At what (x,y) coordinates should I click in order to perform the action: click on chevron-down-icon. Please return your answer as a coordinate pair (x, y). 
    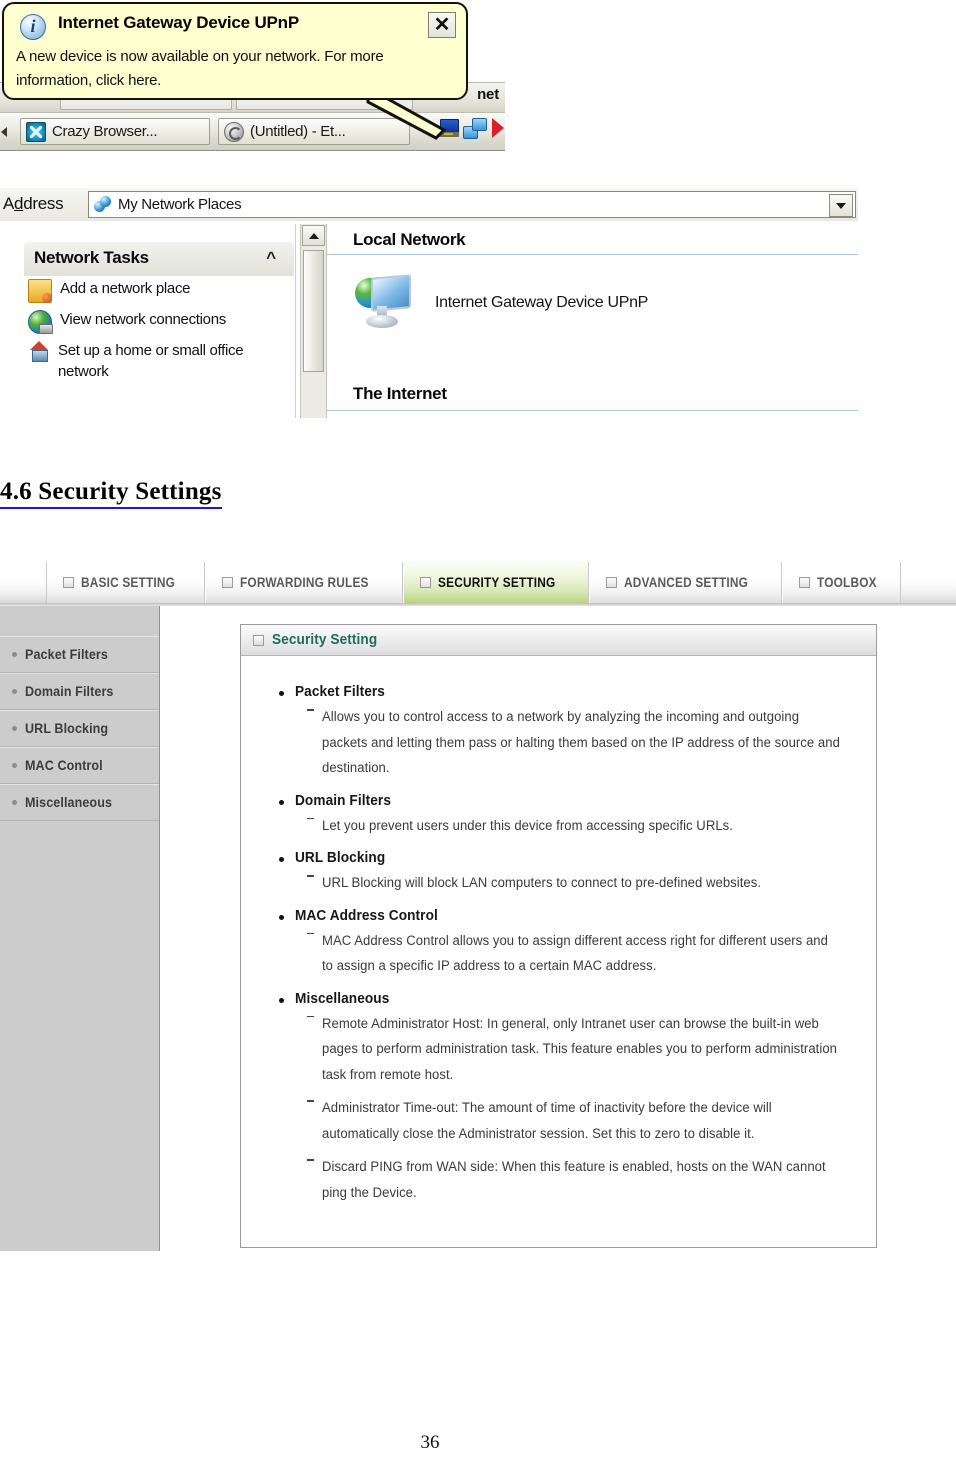
    Looking at the image, I should click on (841, 205).